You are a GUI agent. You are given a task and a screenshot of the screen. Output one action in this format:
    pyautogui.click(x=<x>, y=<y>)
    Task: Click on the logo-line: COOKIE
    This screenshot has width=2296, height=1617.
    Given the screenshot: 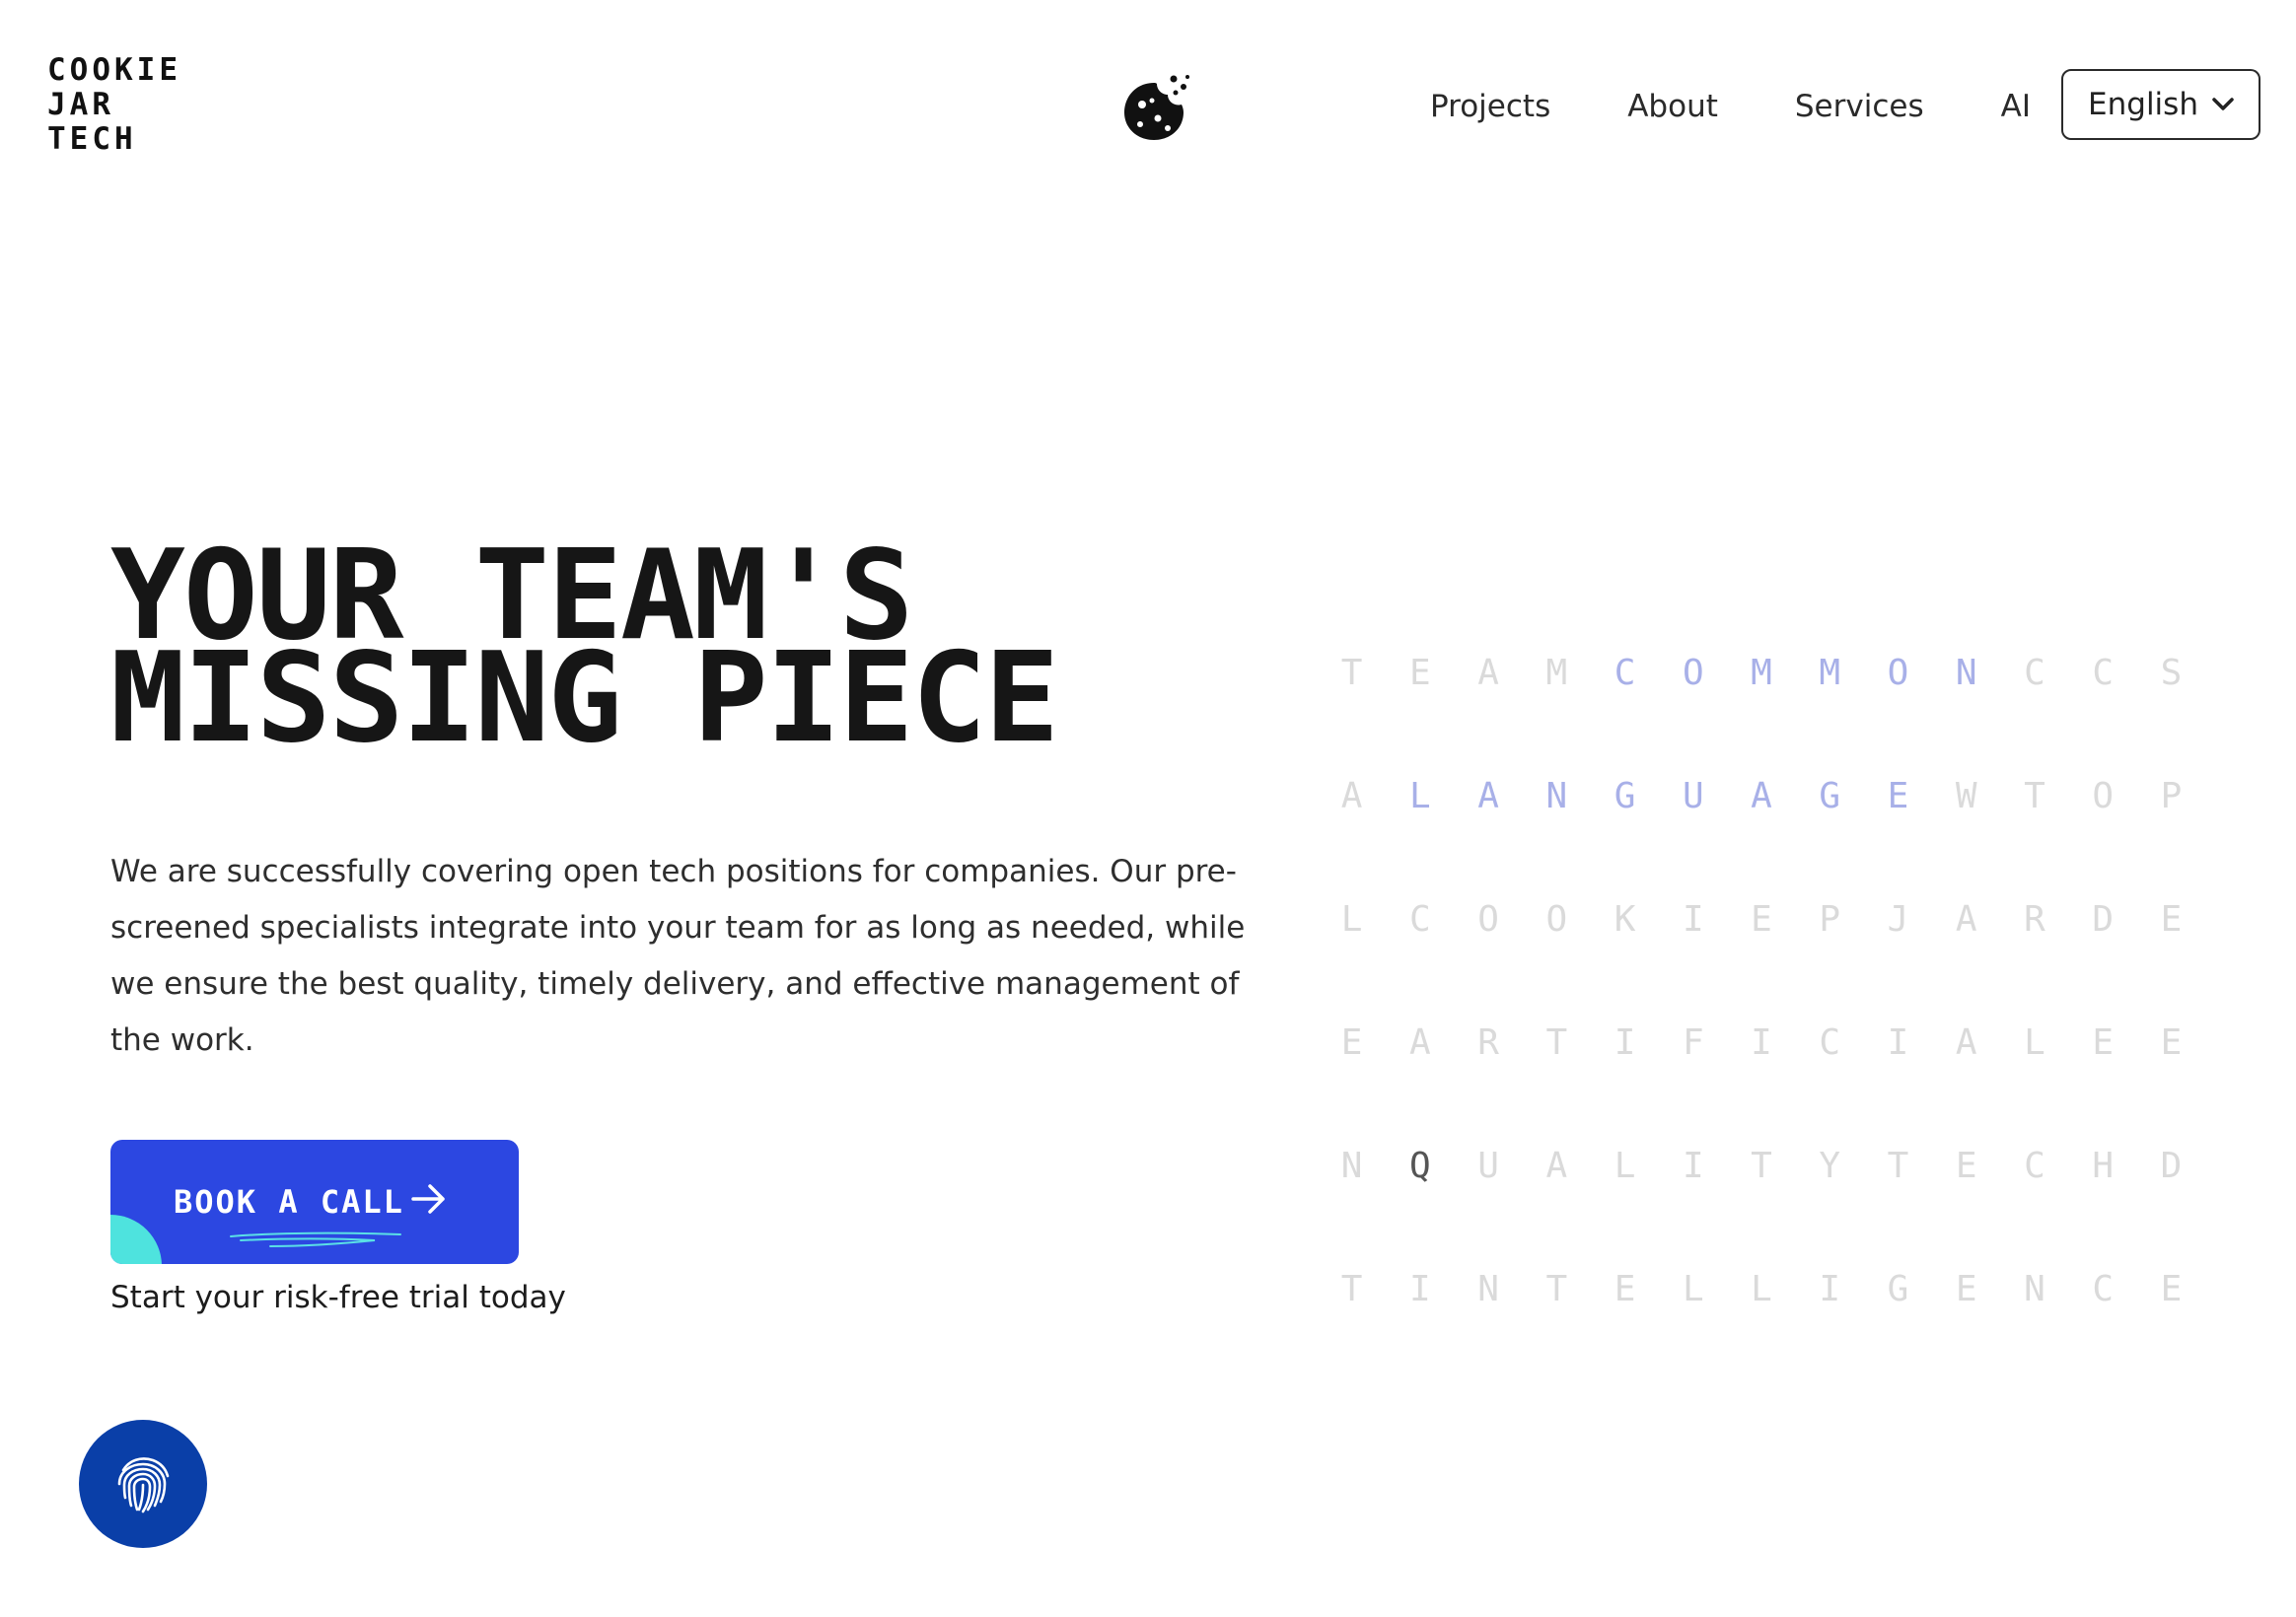 What is the action you would take?
    pyautogui.click(x=114, y=70)
    